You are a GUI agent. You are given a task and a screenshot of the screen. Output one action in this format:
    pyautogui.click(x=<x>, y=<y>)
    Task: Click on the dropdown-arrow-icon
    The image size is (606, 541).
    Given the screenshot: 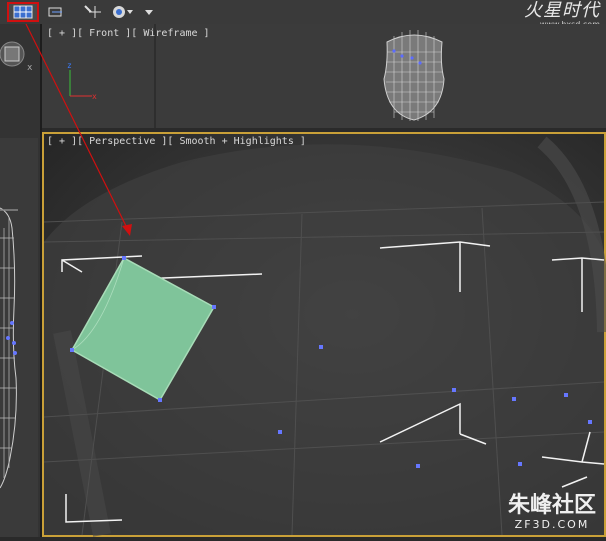 What is the action you would take?
    pyautogui.click(x=149, y=12)
    